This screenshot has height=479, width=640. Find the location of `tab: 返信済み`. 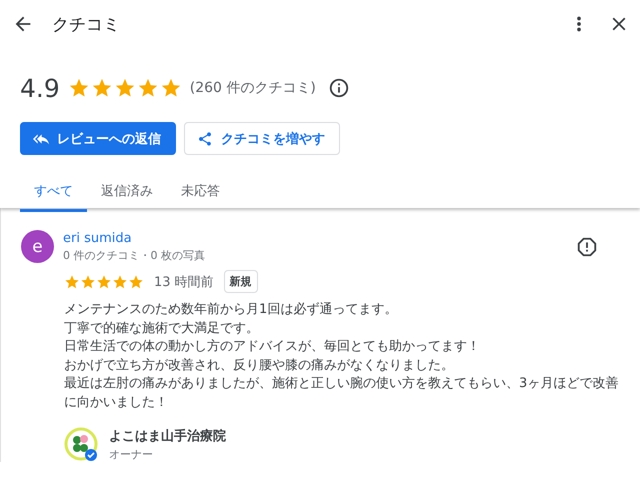

tab: 返信済み is located at coordinates (127, 195).